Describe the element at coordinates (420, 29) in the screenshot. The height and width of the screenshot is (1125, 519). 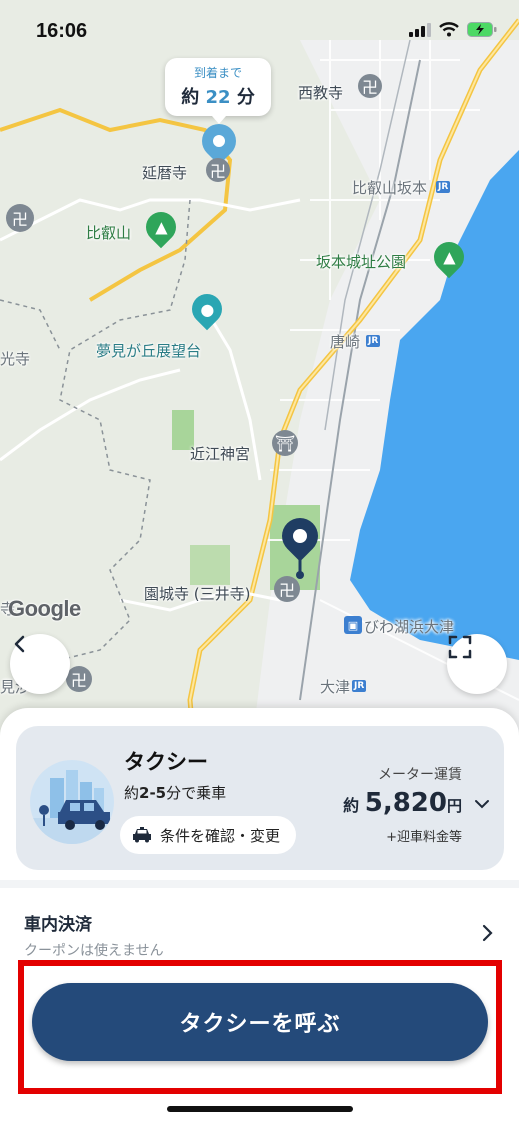
I see `signal-icon` at that location.